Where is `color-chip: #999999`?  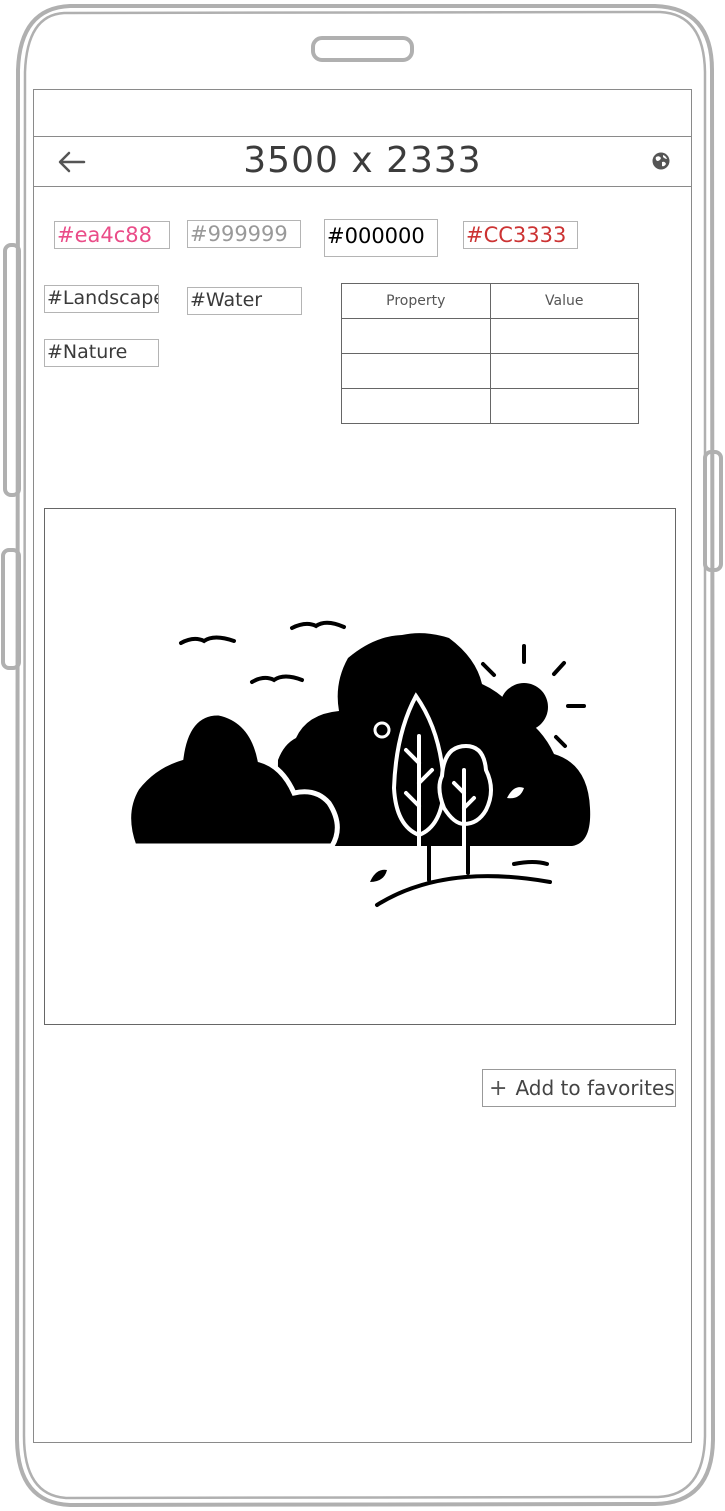
color-chip: #999999 is located at coordinates (244, 234).